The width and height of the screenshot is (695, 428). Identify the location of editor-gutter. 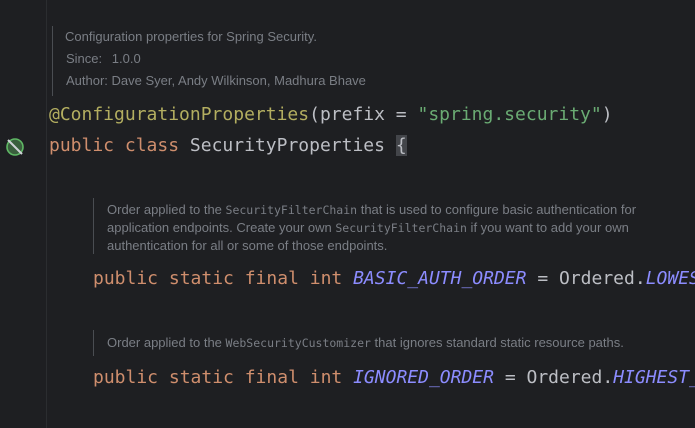
(23, 214).